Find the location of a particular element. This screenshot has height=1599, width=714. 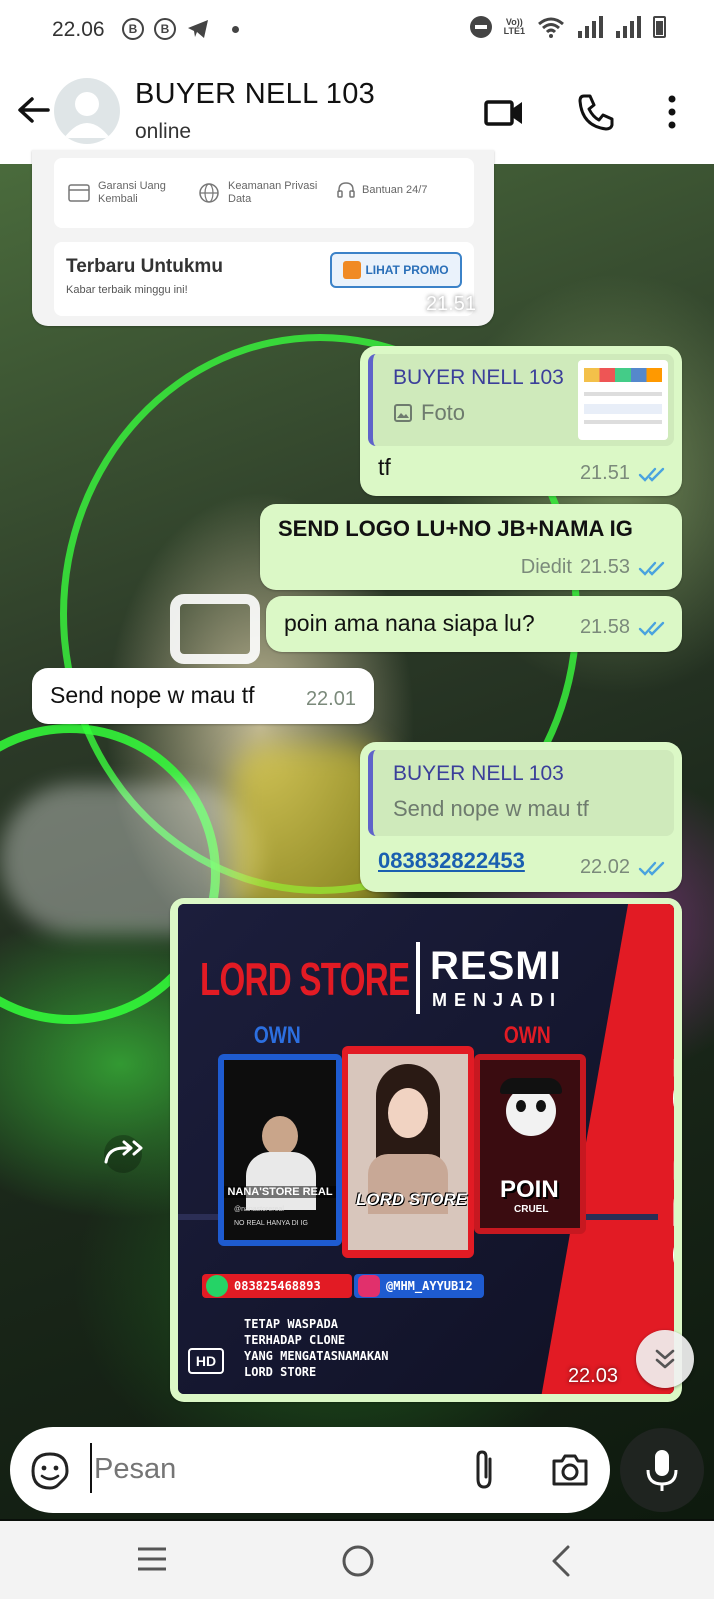

wallpaper-outline is located at coordinates (215, 629).